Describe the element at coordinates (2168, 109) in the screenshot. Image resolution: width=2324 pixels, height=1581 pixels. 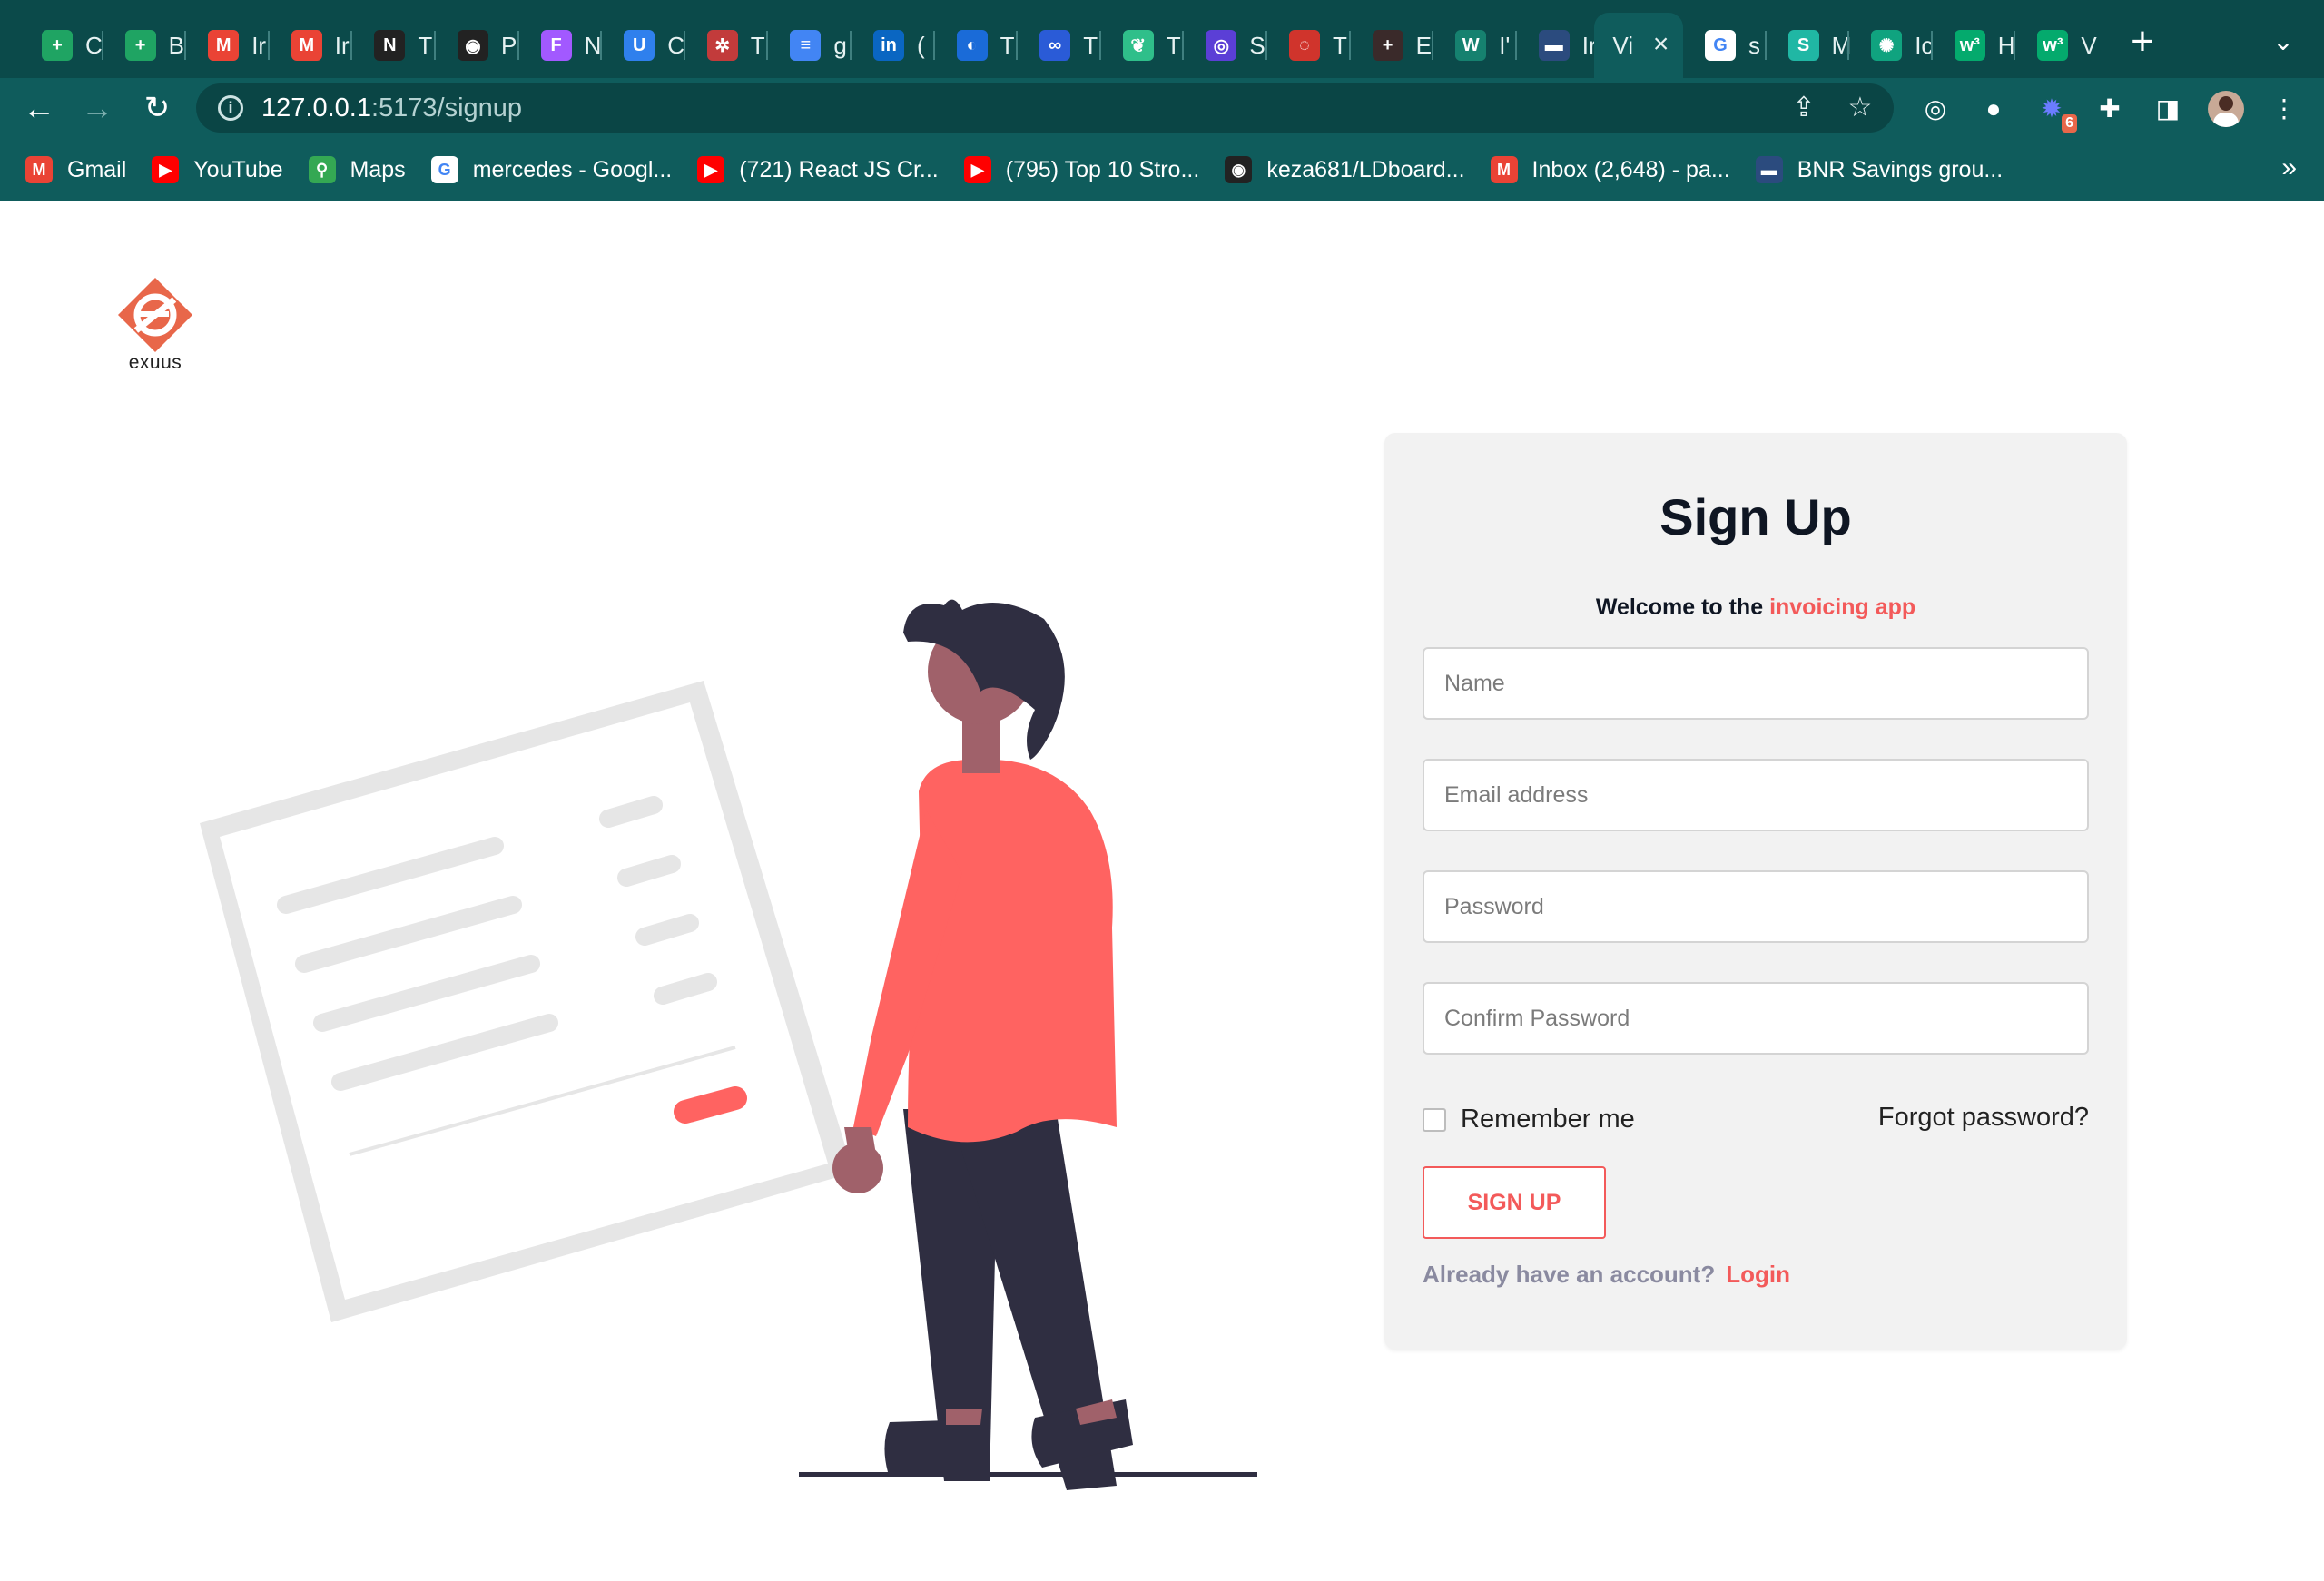
I see `side-panel-icon: ◨` at that location.